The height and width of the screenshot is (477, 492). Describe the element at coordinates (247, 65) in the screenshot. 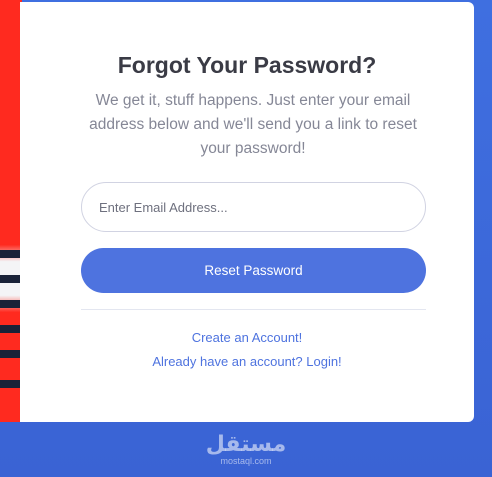

I see `page-title: Forgot Your Password?` at that location.